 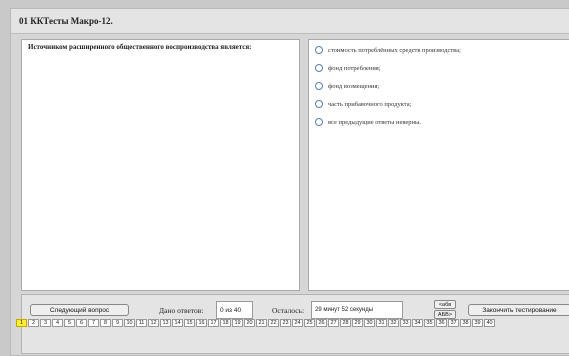 What do you see at coordinates (177, 323) in the screenshot?
I see `question-number-button: 14` at bounding box center [177, 323].